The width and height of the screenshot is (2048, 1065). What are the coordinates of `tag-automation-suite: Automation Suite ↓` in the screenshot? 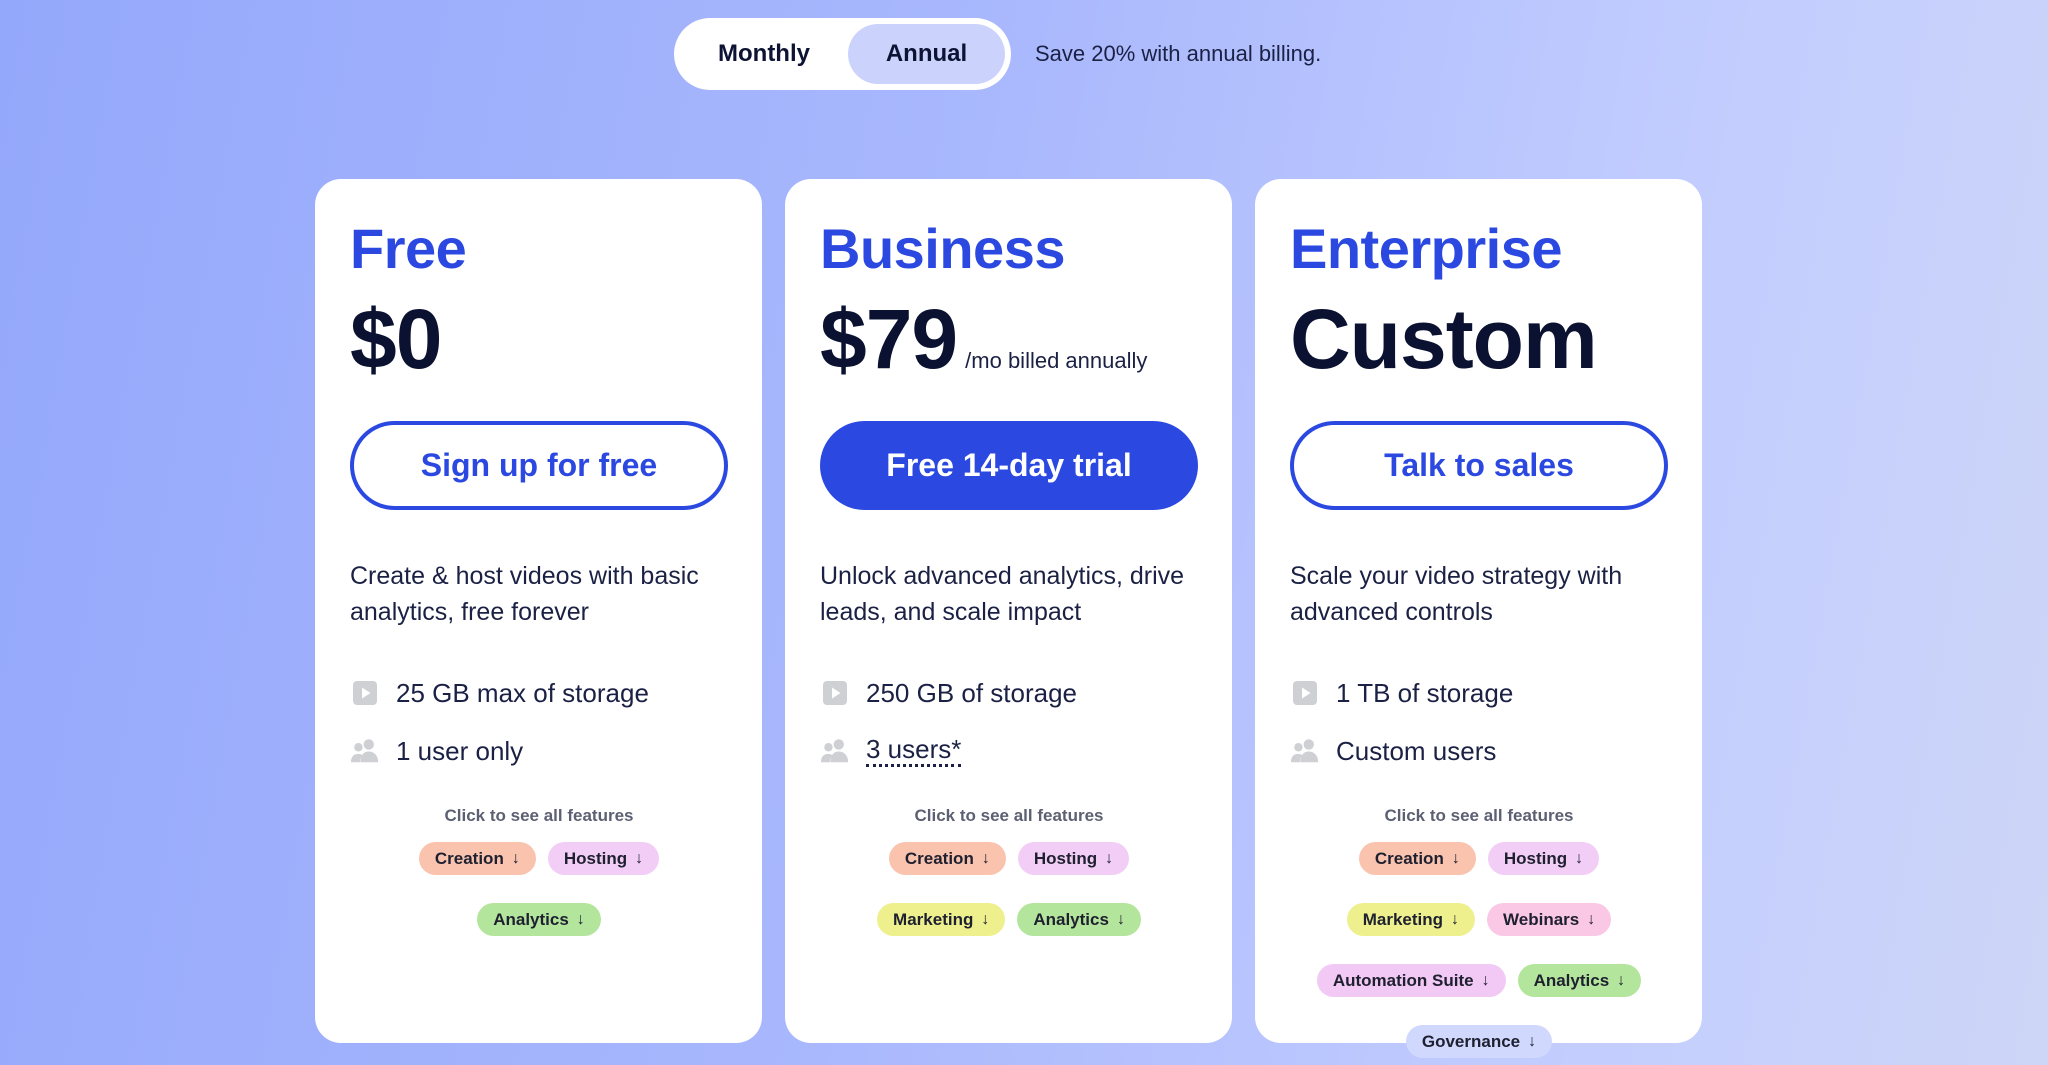 It's located at (1411, 980).